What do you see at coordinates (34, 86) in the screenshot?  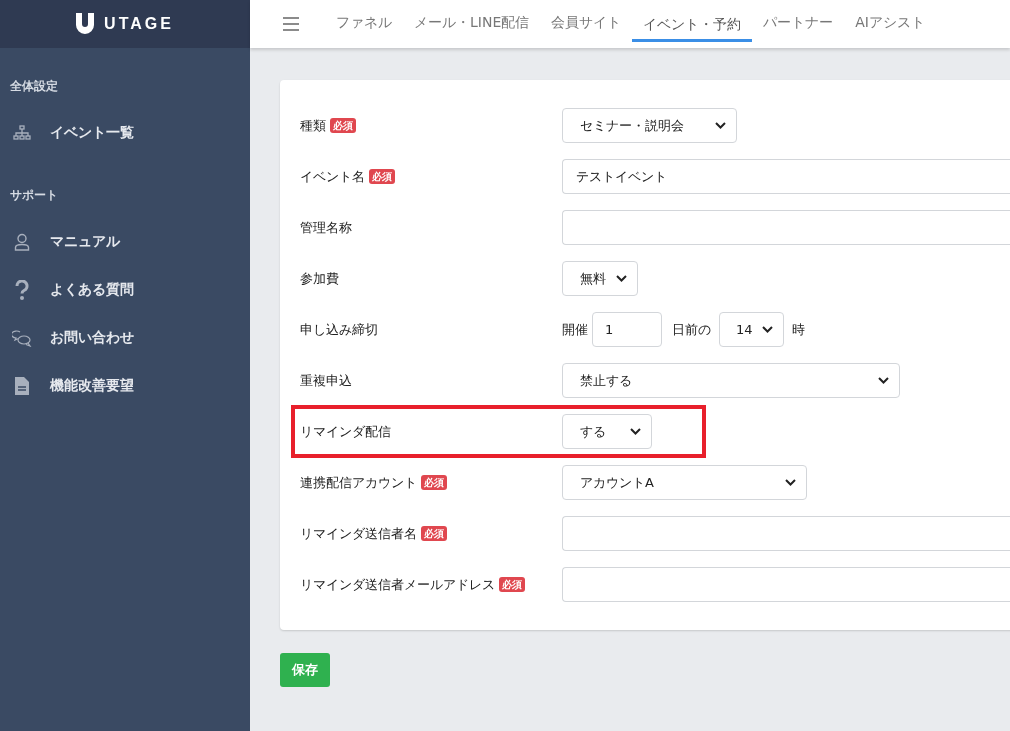 I see `sidebar-section-title: 全体設定` at bounding box center [34, 86].